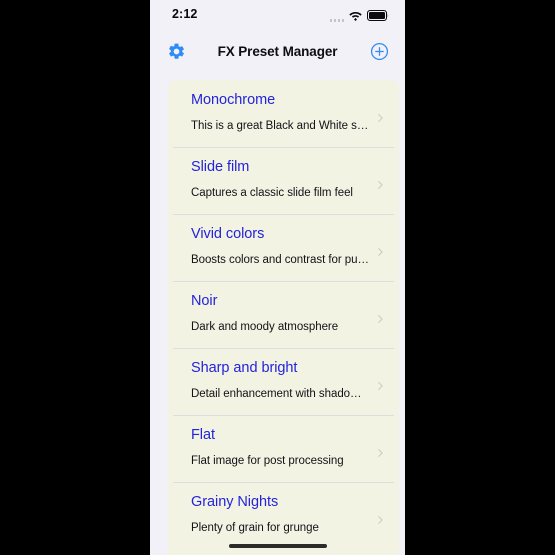 The height and width of the screenshot is (555, 555). Describe the element at coordinates (280, 126) in the screenshot. I see `preset-subtitle: This is a great Black and White setting` at that location.